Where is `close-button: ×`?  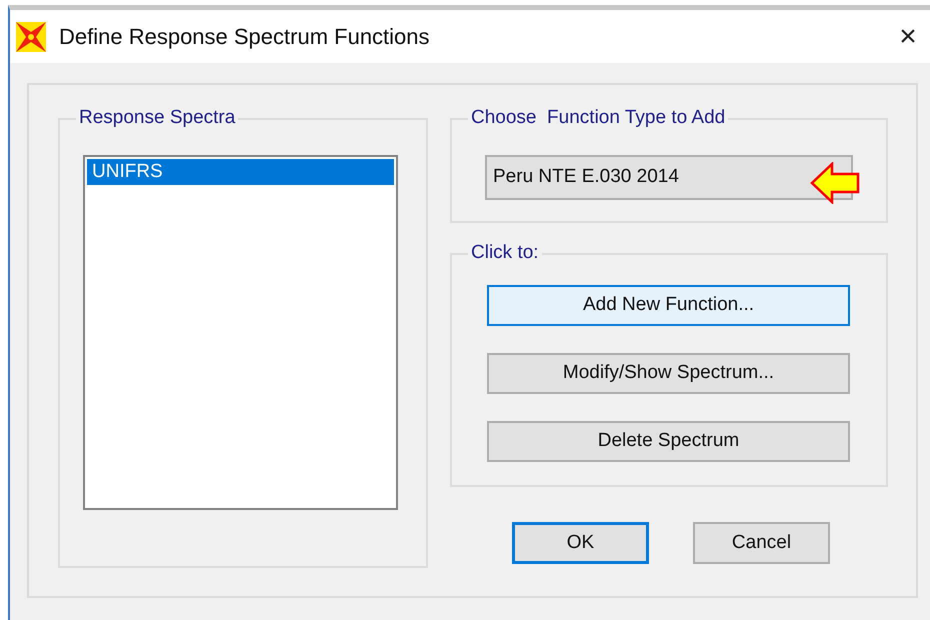 close-button: × is located at coordinates (908, 36).